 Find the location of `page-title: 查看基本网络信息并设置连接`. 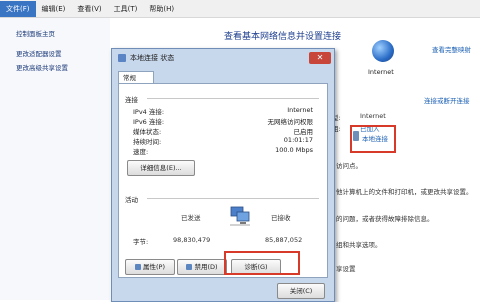

page-title: 查看基本网络信息并设置连接 is located at coordinates (283, 37).